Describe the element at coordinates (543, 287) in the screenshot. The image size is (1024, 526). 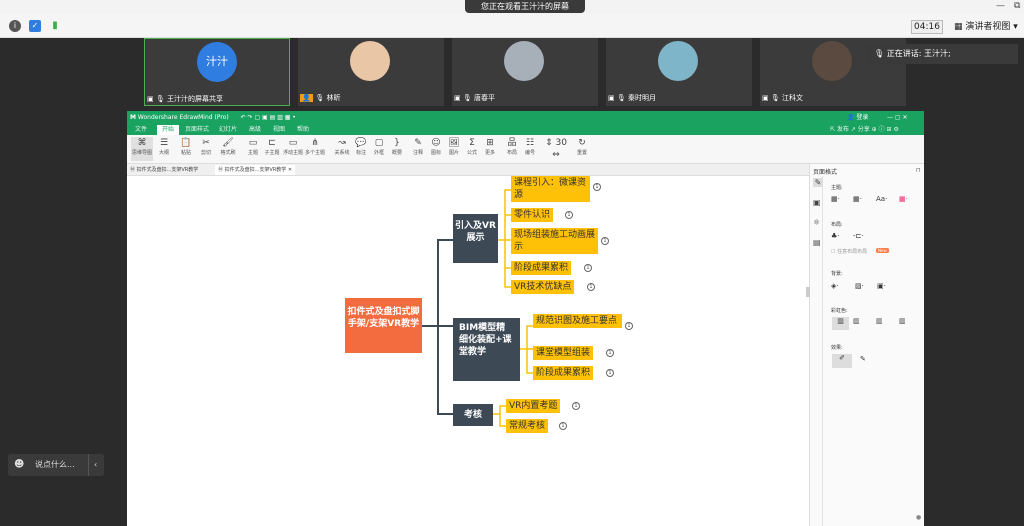
I see `subtopic: VR技术优缺点` at that location.